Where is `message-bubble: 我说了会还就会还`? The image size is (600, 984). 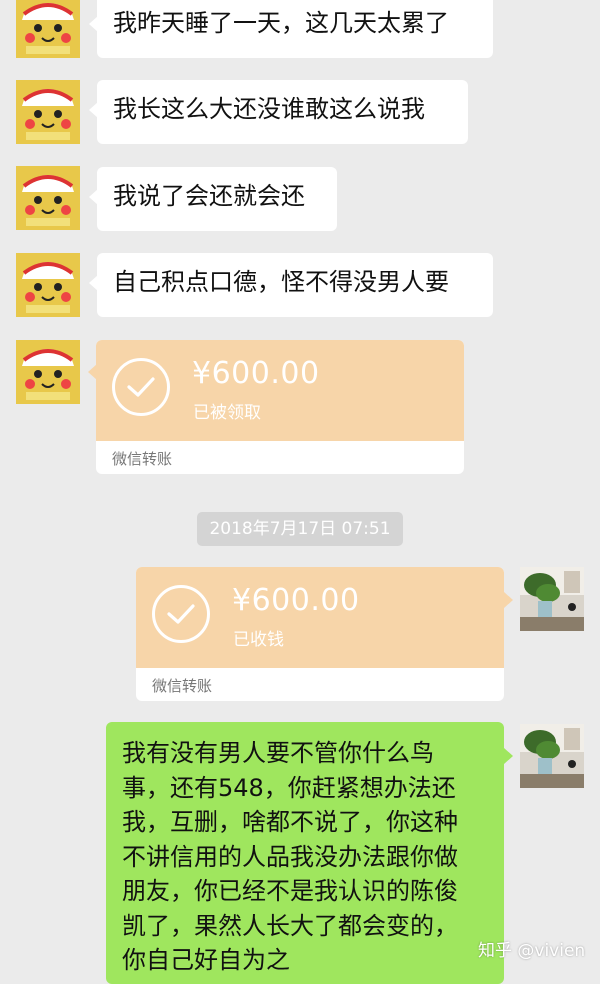 message-bubble: 我说了会还就会还 is located at coordinates (213, 199).